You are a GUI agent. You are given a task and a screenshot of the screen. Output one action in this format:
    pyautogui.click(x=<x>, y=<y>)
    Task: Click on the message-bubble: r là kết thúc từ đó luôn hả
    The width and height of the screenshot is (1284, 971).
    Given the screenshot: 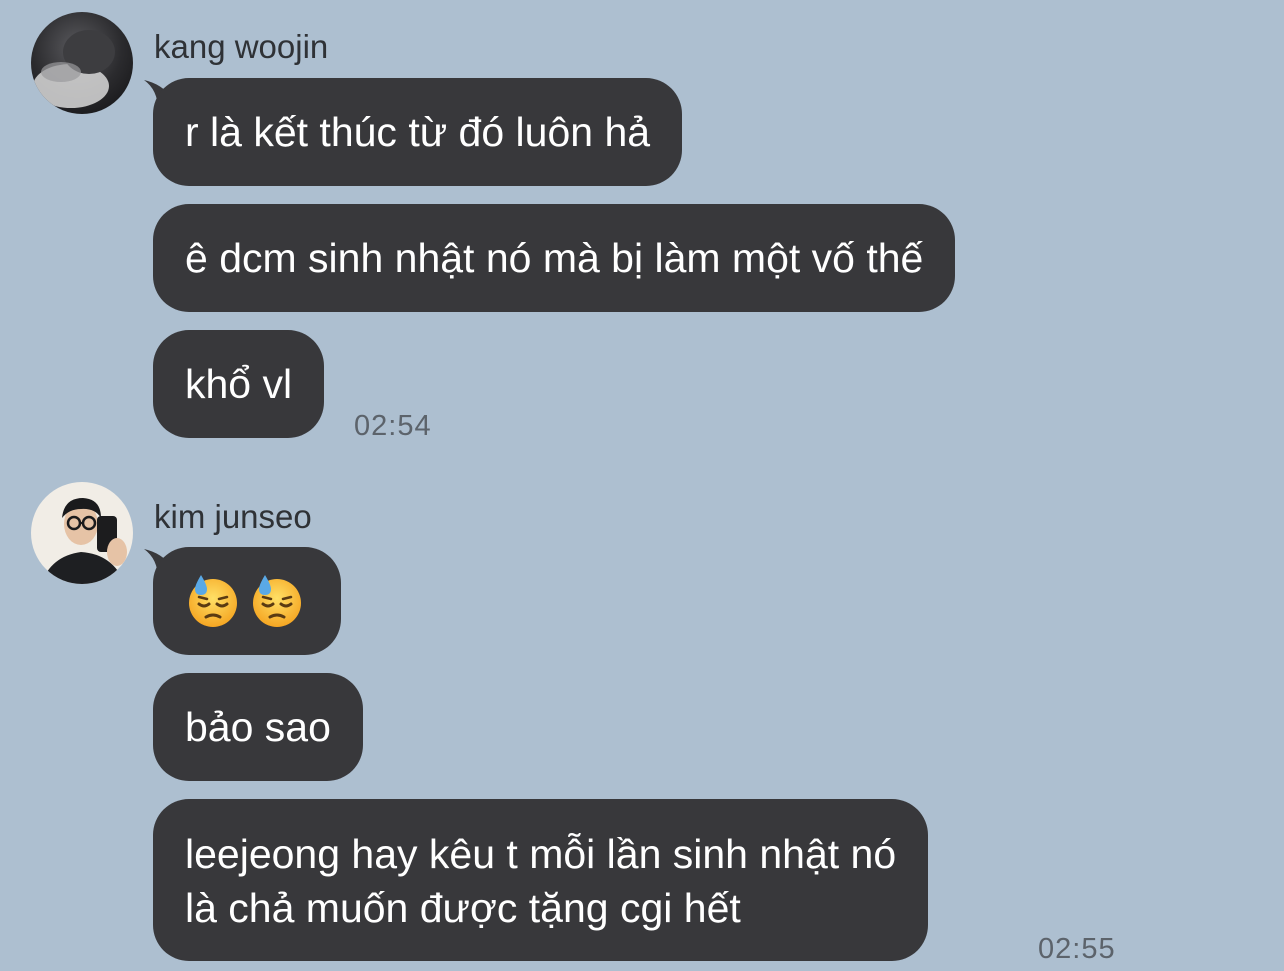 What is the action you would take?
    pyautogui.click(x=418, y=132)
    